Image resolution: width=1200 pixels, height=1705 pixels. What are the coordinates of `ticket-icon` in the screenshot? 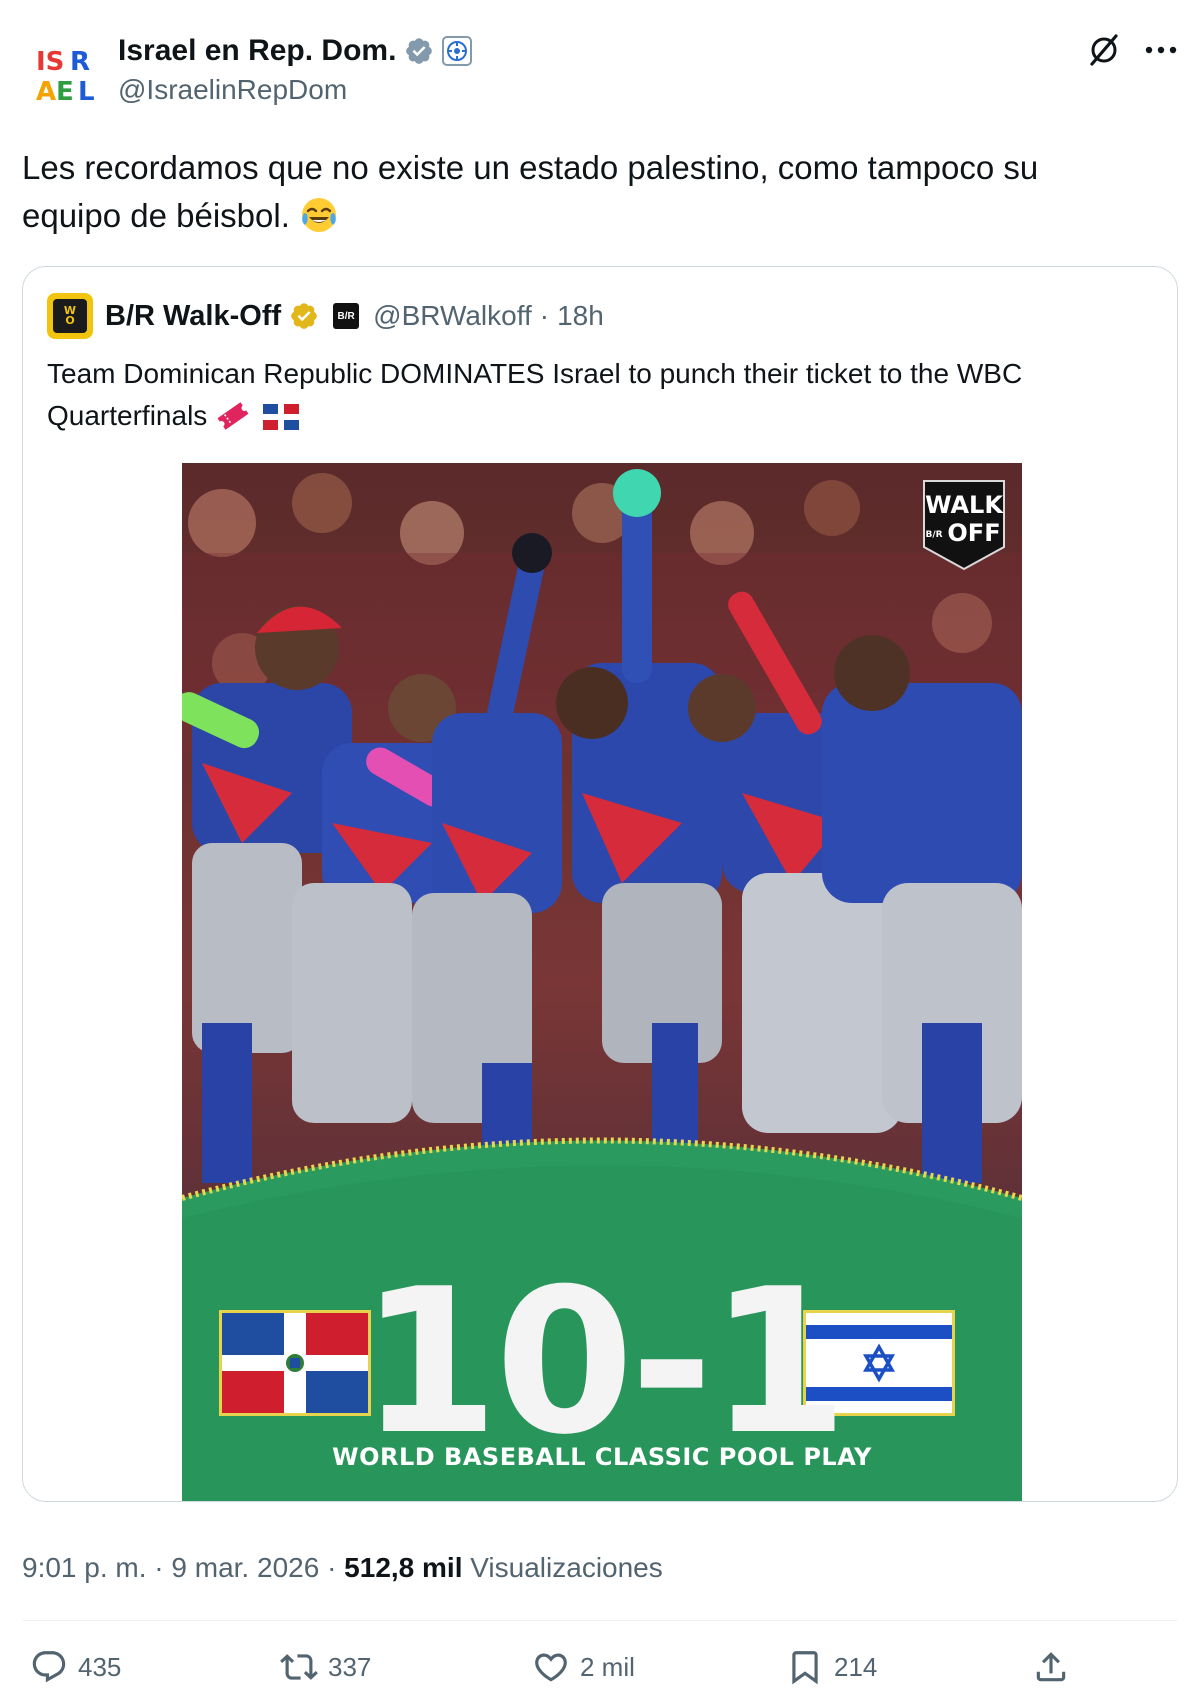 It's located at (233, 416).